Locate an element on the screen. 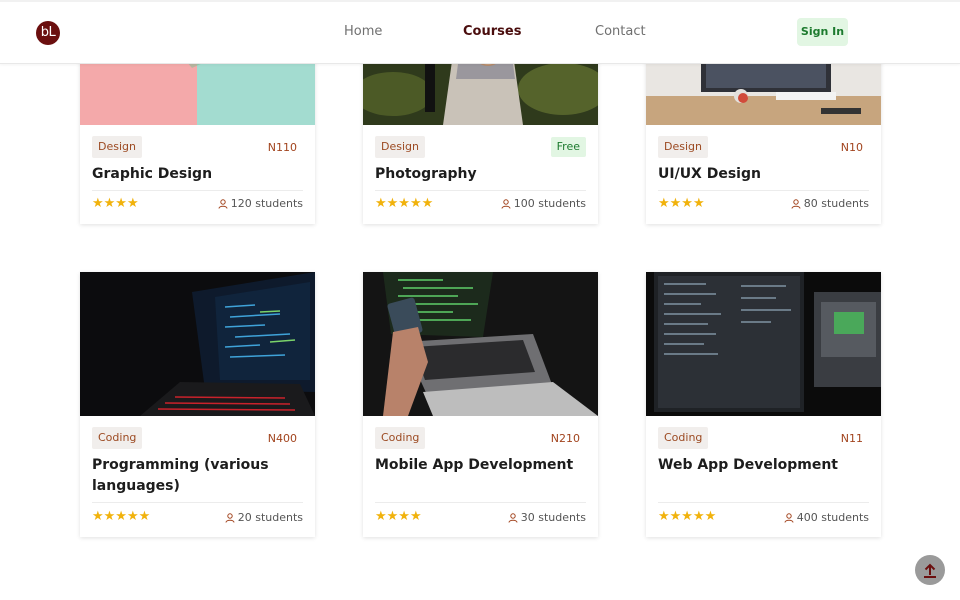 The width and height of the screenshot is (960, 600). students-count: 100 students is located at coordinates (543, 203).